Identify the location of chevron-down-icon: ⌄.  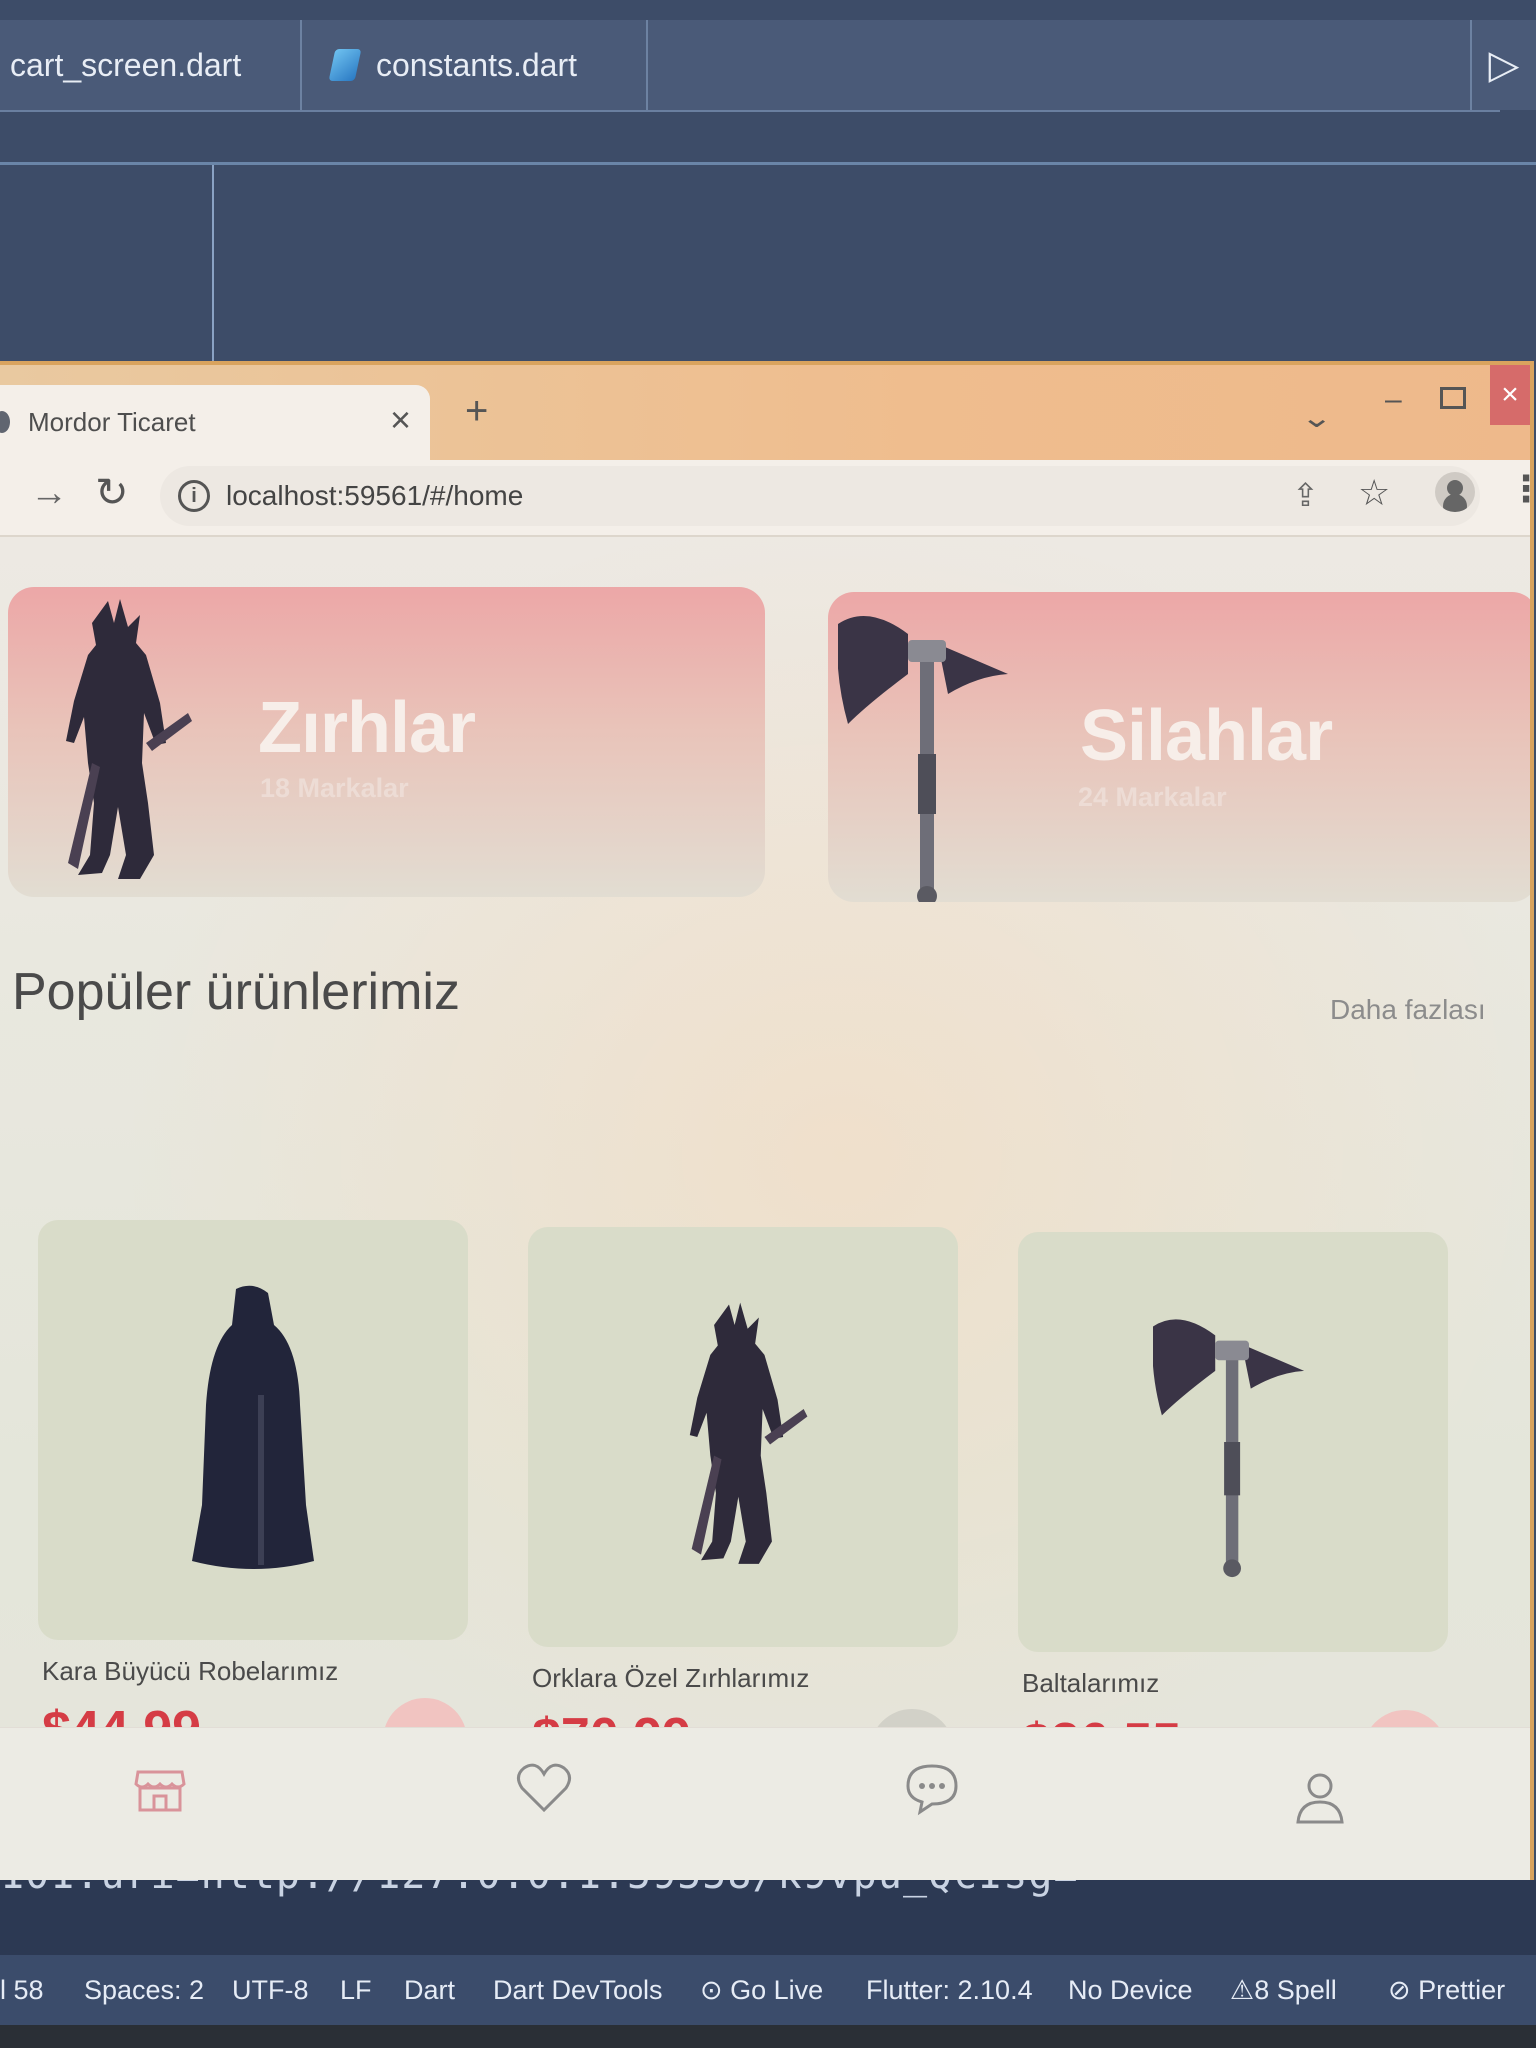
(1316, 417).